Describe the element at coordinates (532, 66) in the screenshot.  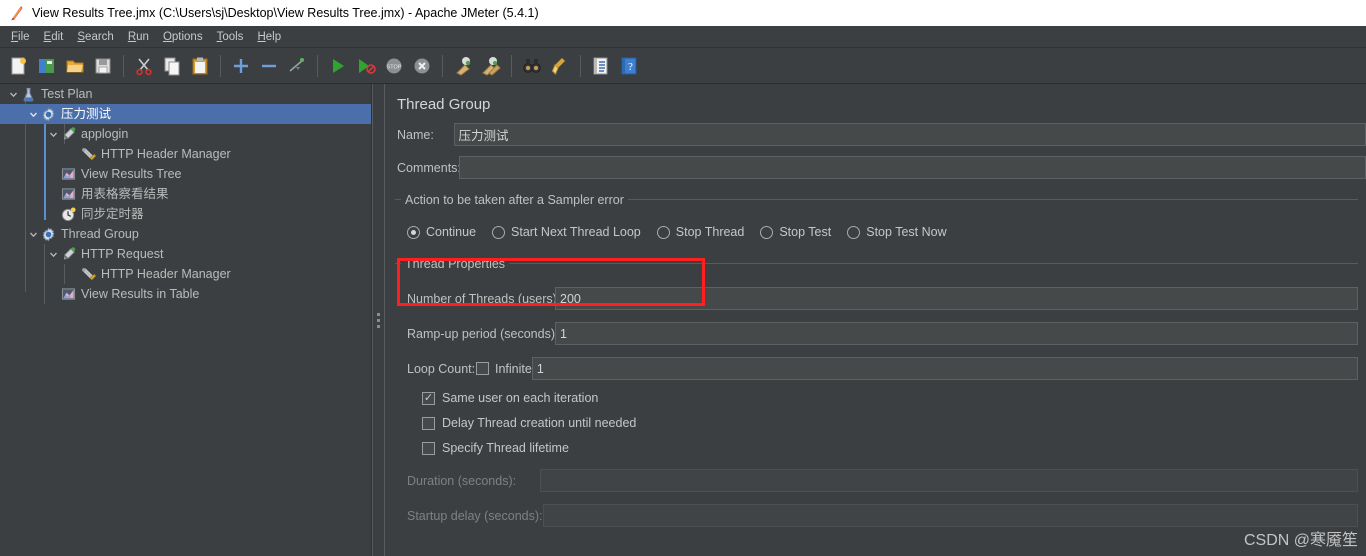
I see `search-binoculars-icon` at that location.